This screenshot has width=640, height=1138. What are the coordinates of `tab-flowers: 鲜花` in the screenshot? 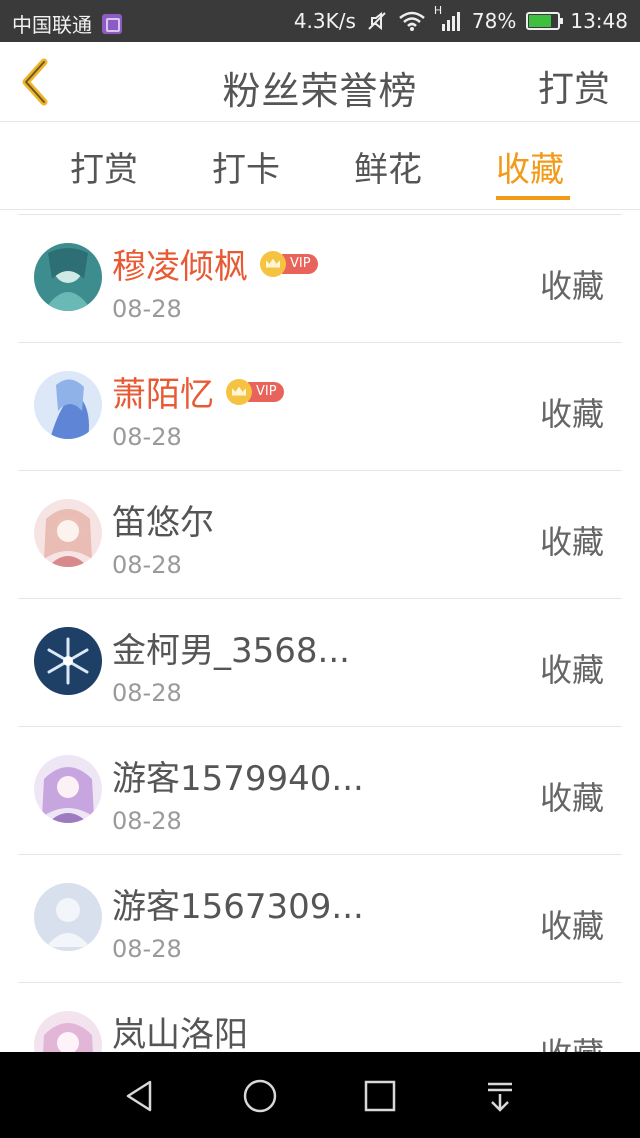 It's located at (388, 166).